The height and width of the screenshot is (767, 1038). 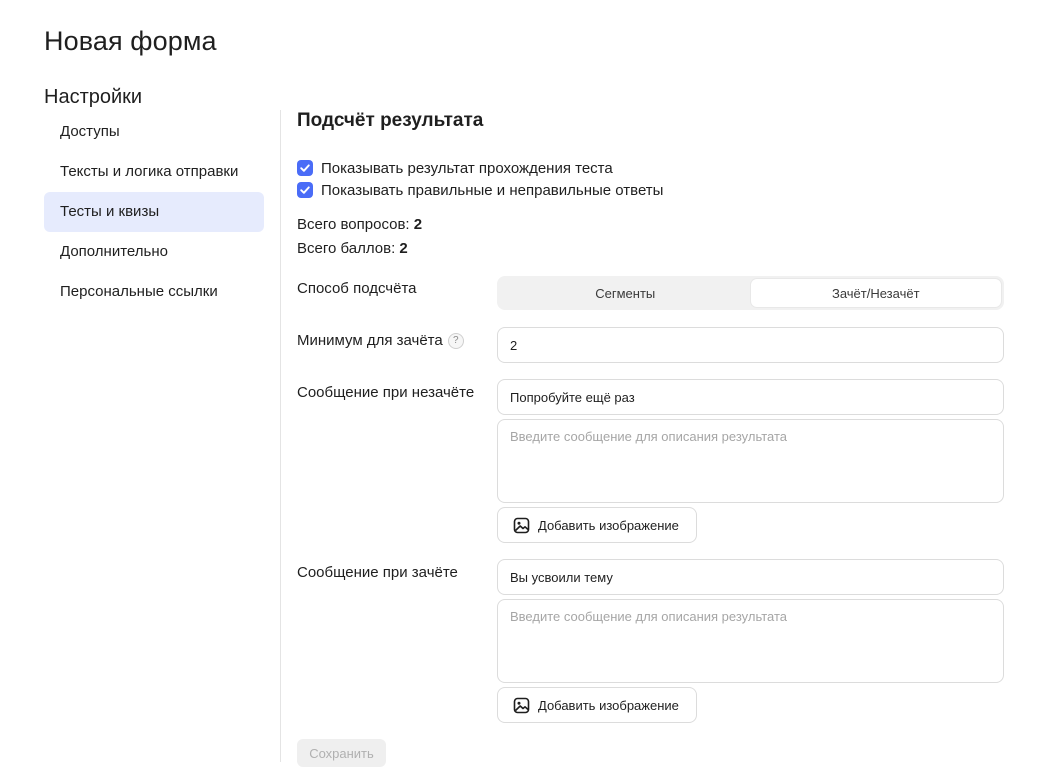 What do you see at coordinates (346, 248) in the screenshot?
I see `total-points-label: Всего баллов:` at bounding box center [346, 248].